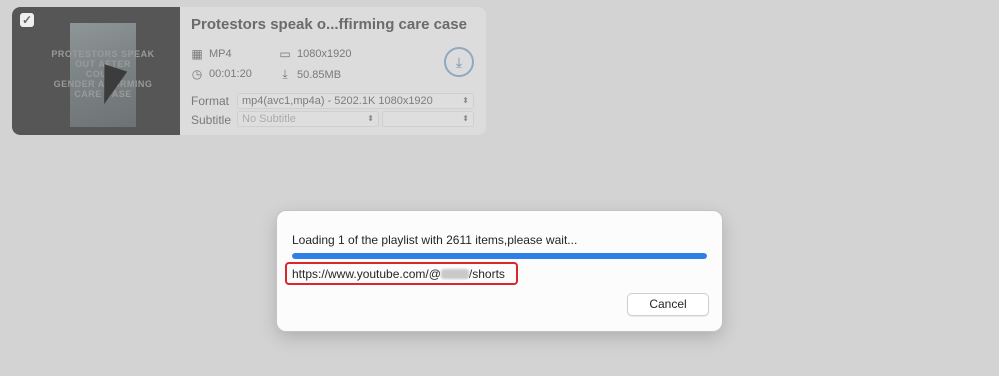 The height and width of the screenshot is (376, 999). Describe the element at coordinates (319, 74) in the screenshot. I see `filesize-text: 50.85MB` at that location.